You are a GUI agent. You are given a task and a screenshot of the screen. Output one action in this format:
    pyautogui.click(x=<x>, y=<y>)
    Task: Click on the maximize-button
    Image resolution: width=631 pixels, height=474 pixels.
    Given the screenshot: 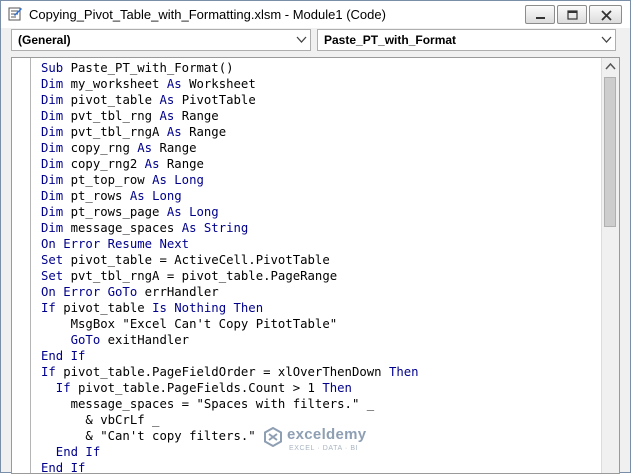 What is the action you would take?
    pyautogui.click(x=572, y=14)
    